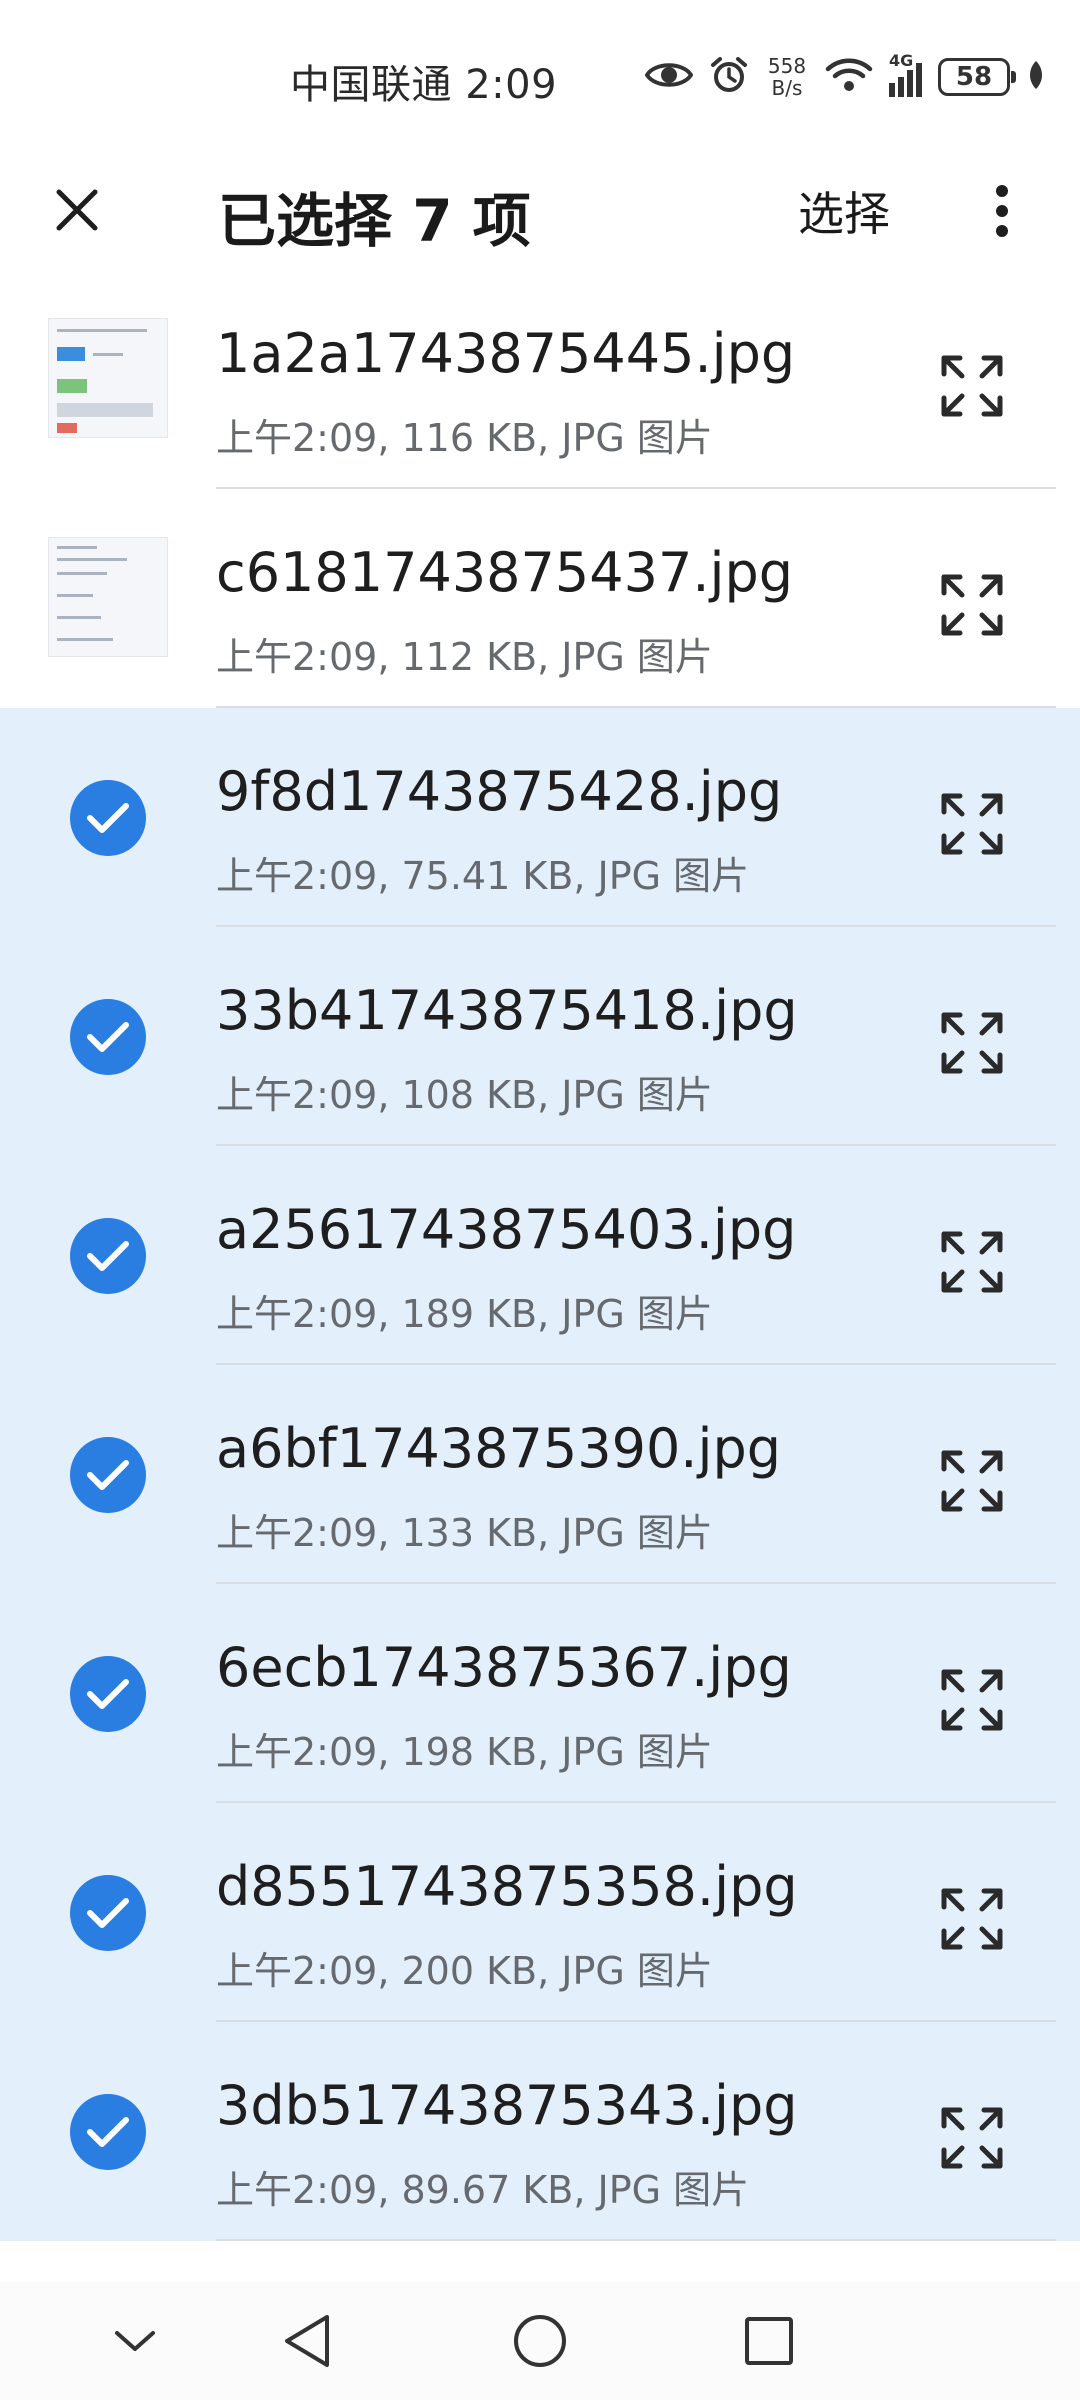 The image size is (1080, 2400). I want to click on file-name: 6ecb1743875367.jpg, so click(504, 1667).